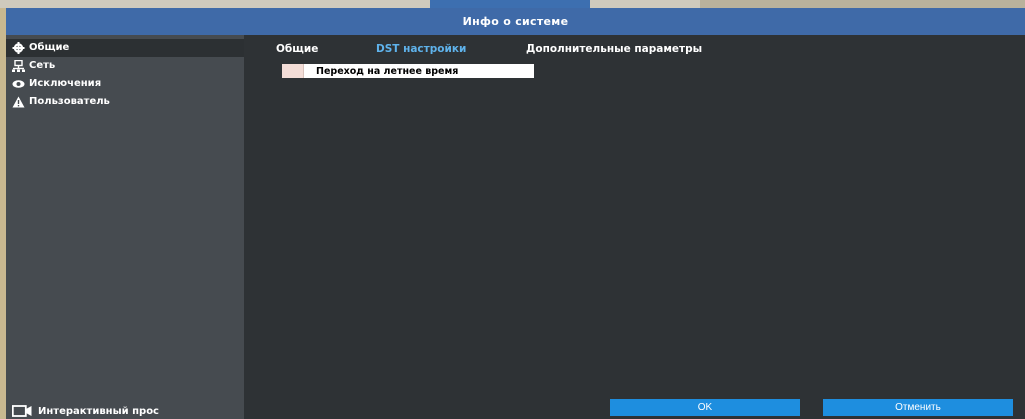 This screenshot has width=1025, height=419. I want to click on warning-icon, so click(19, 102).